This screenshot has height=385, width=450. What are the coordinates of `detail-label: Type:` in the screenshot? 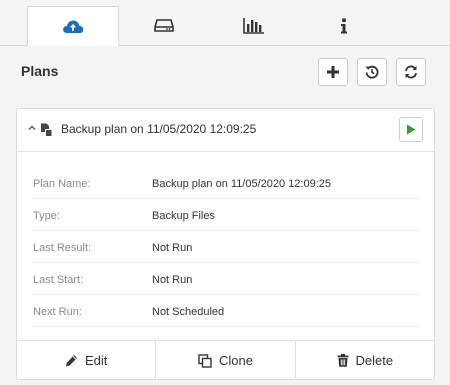 It's located at (46, 216).